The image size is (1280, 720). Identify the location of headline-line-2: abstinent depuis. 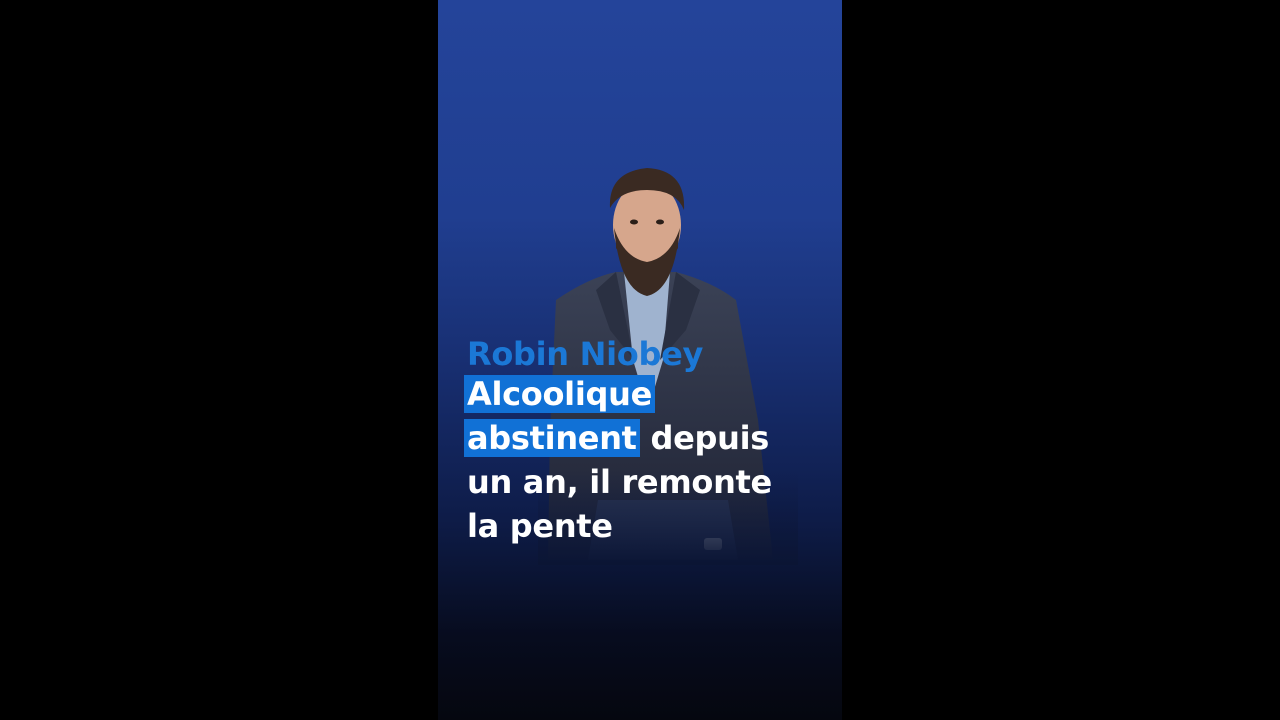
(645, 438).